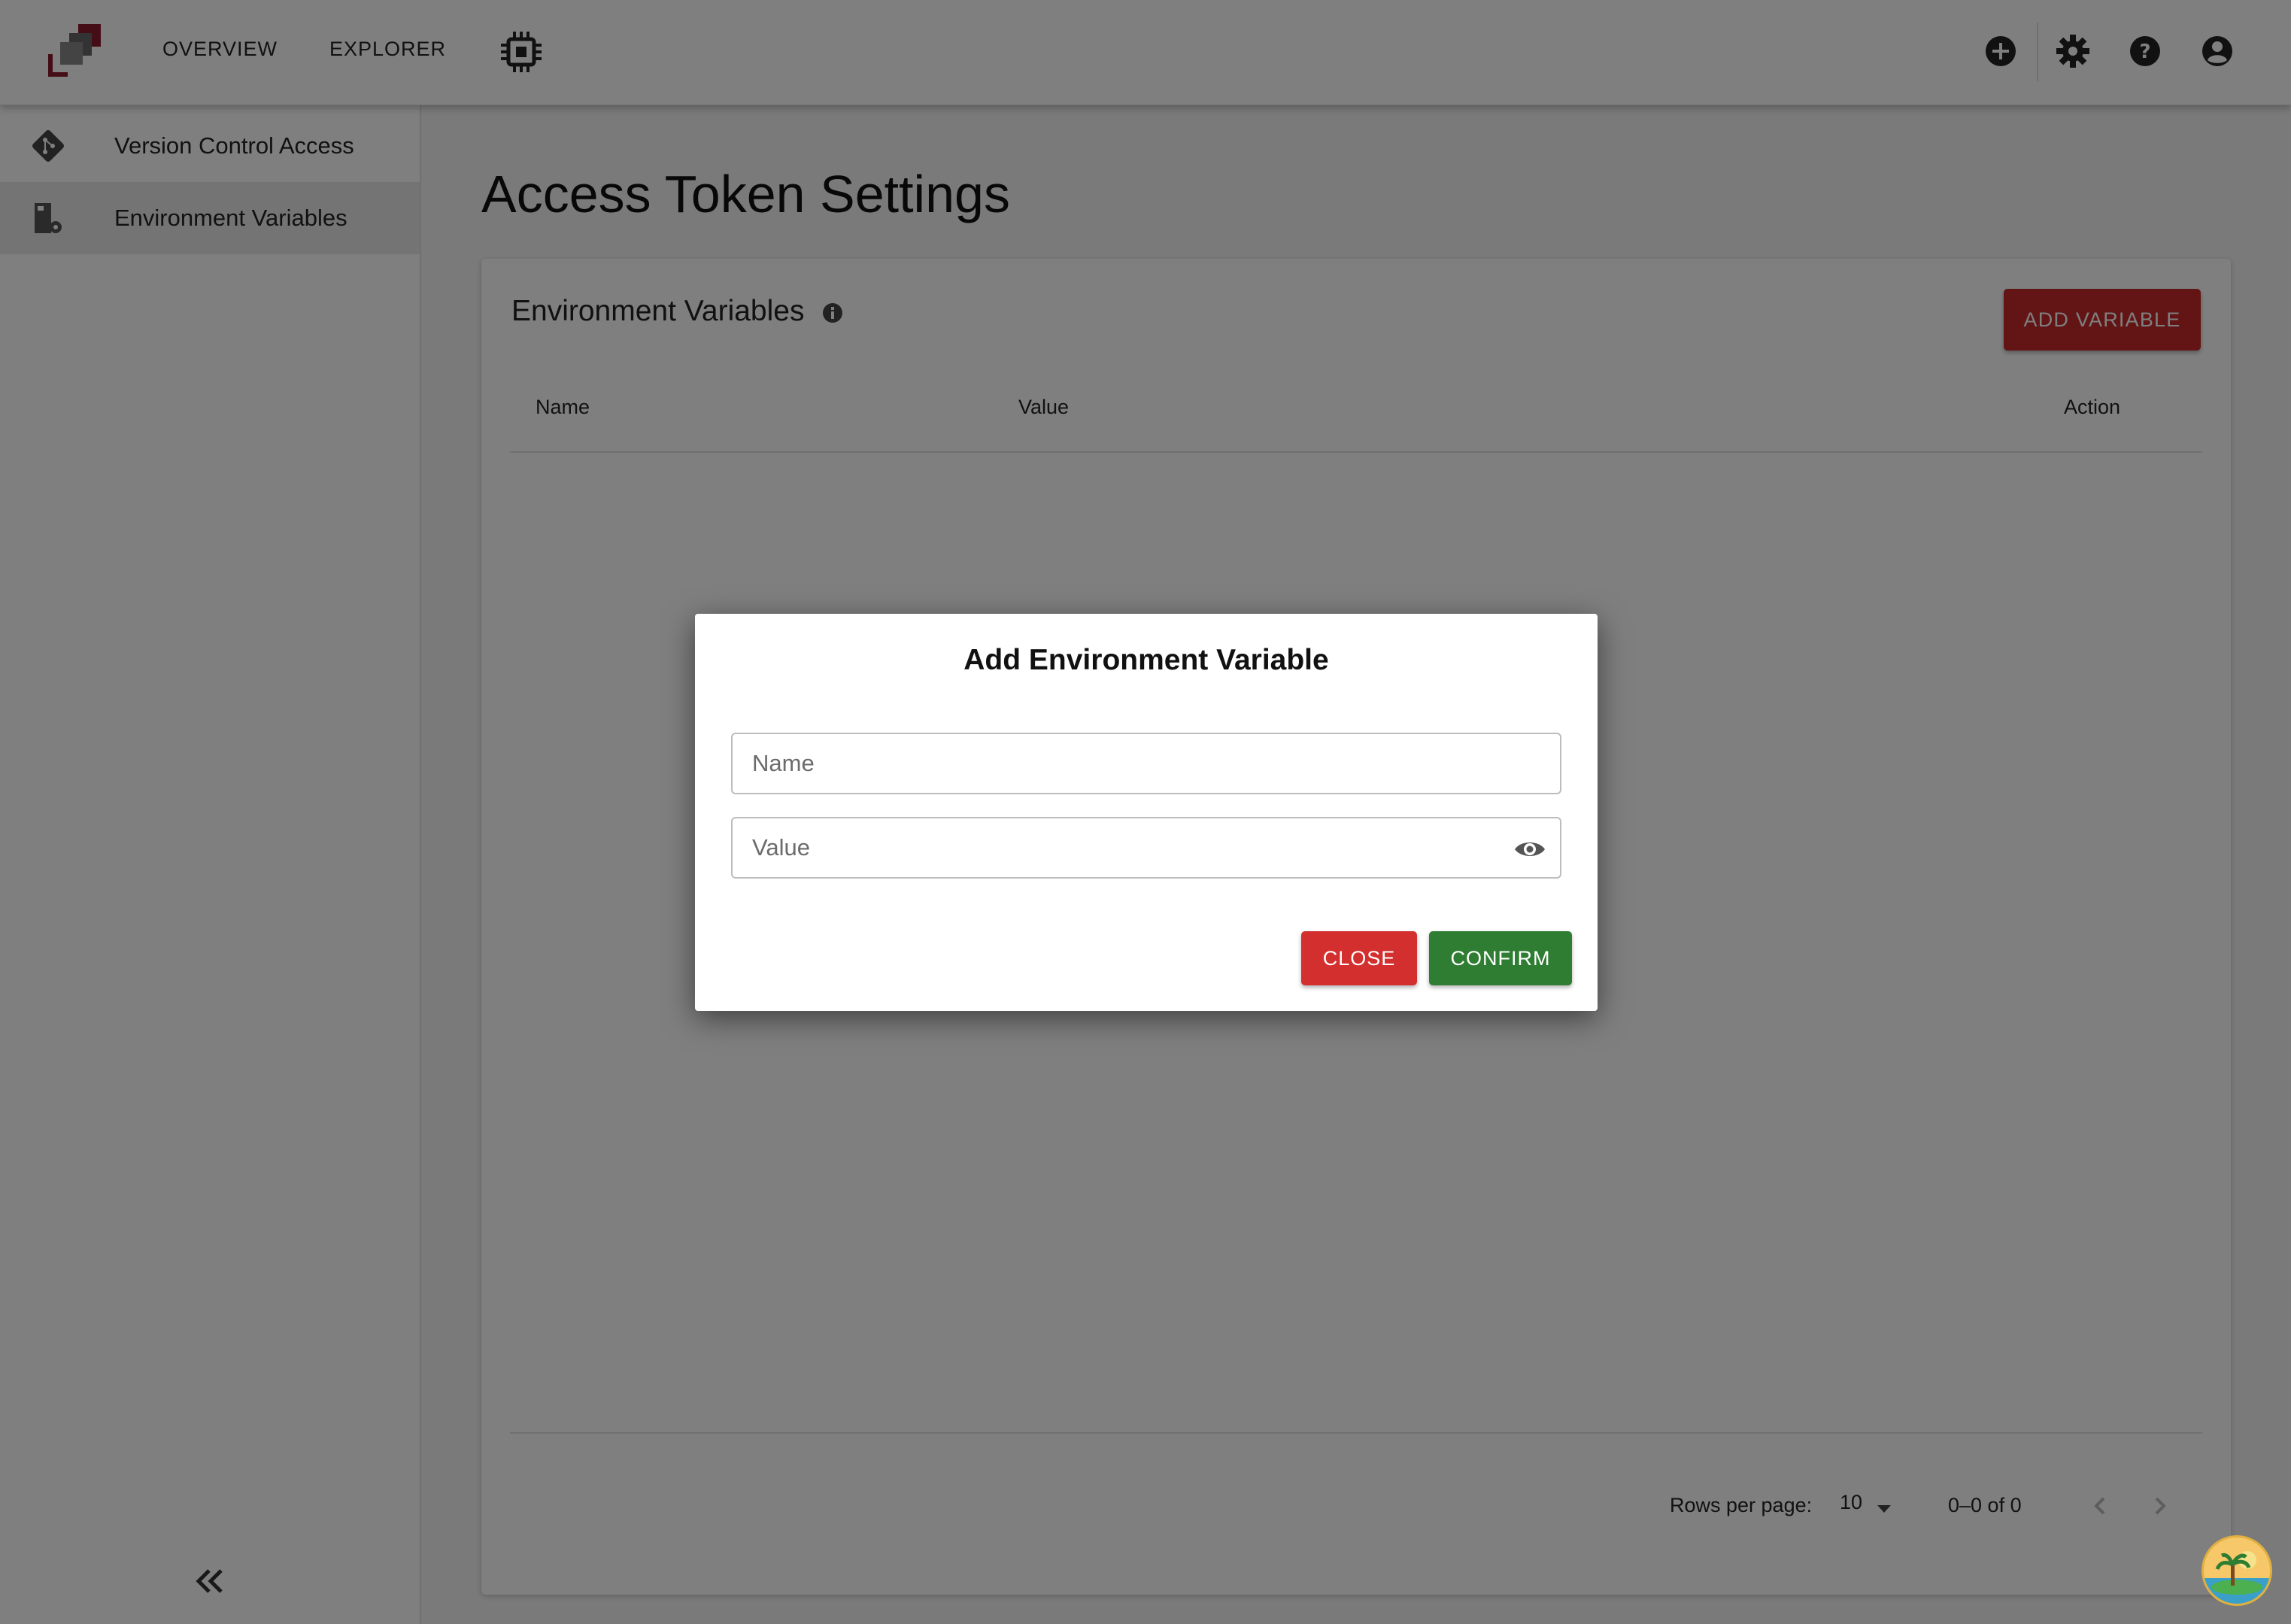 The image size is (2291, 1624). I want to click on assistant-avatar-icon, so click(2237, 1570).